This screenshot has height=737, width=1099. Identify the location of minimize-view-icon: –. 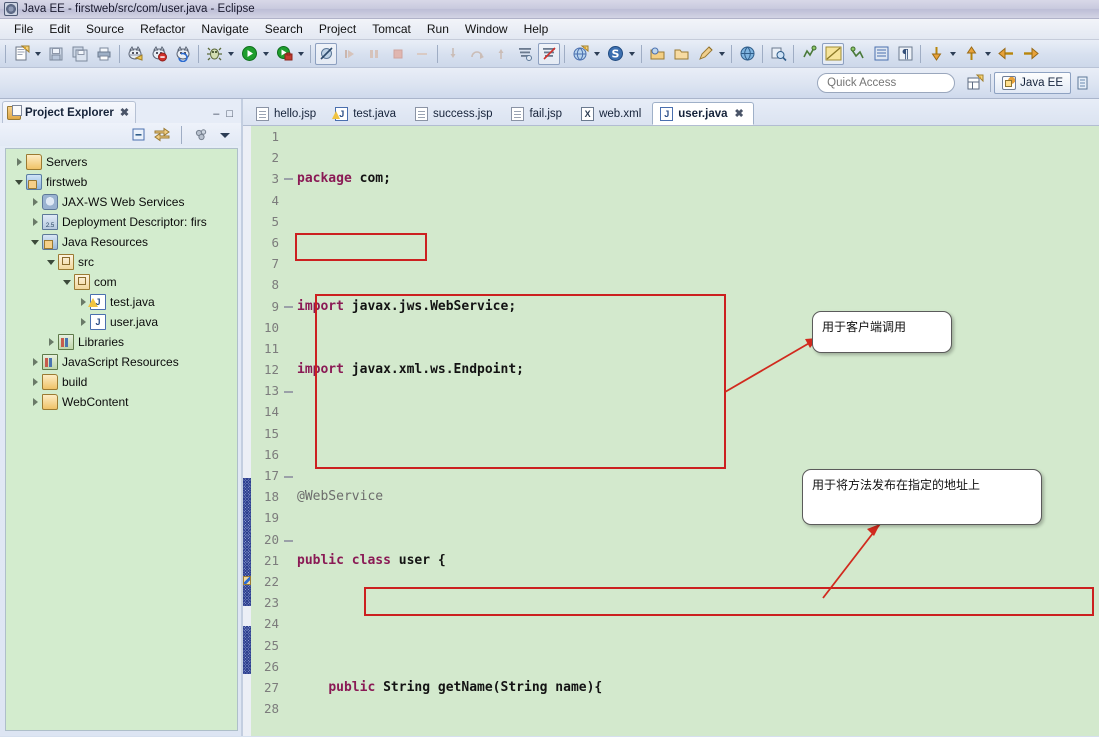
(216, 114).